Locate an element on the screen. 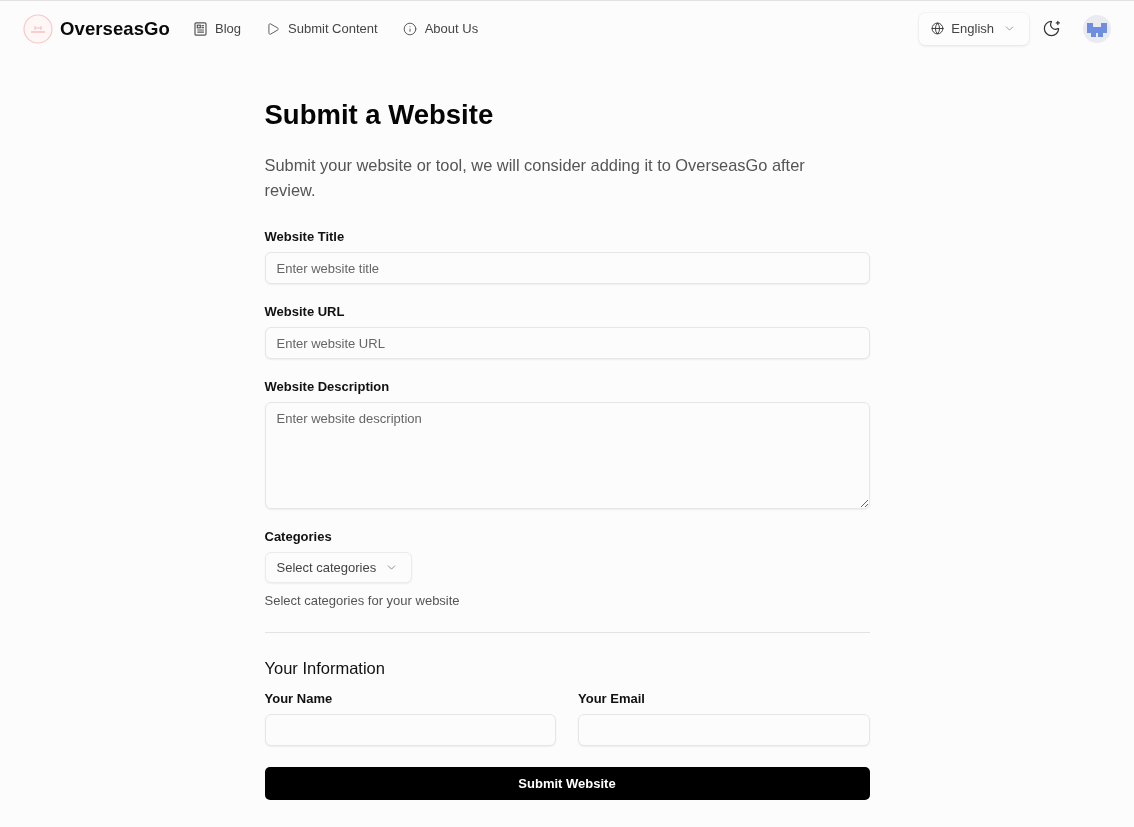  info-icon is located at coordinates (409, 28).